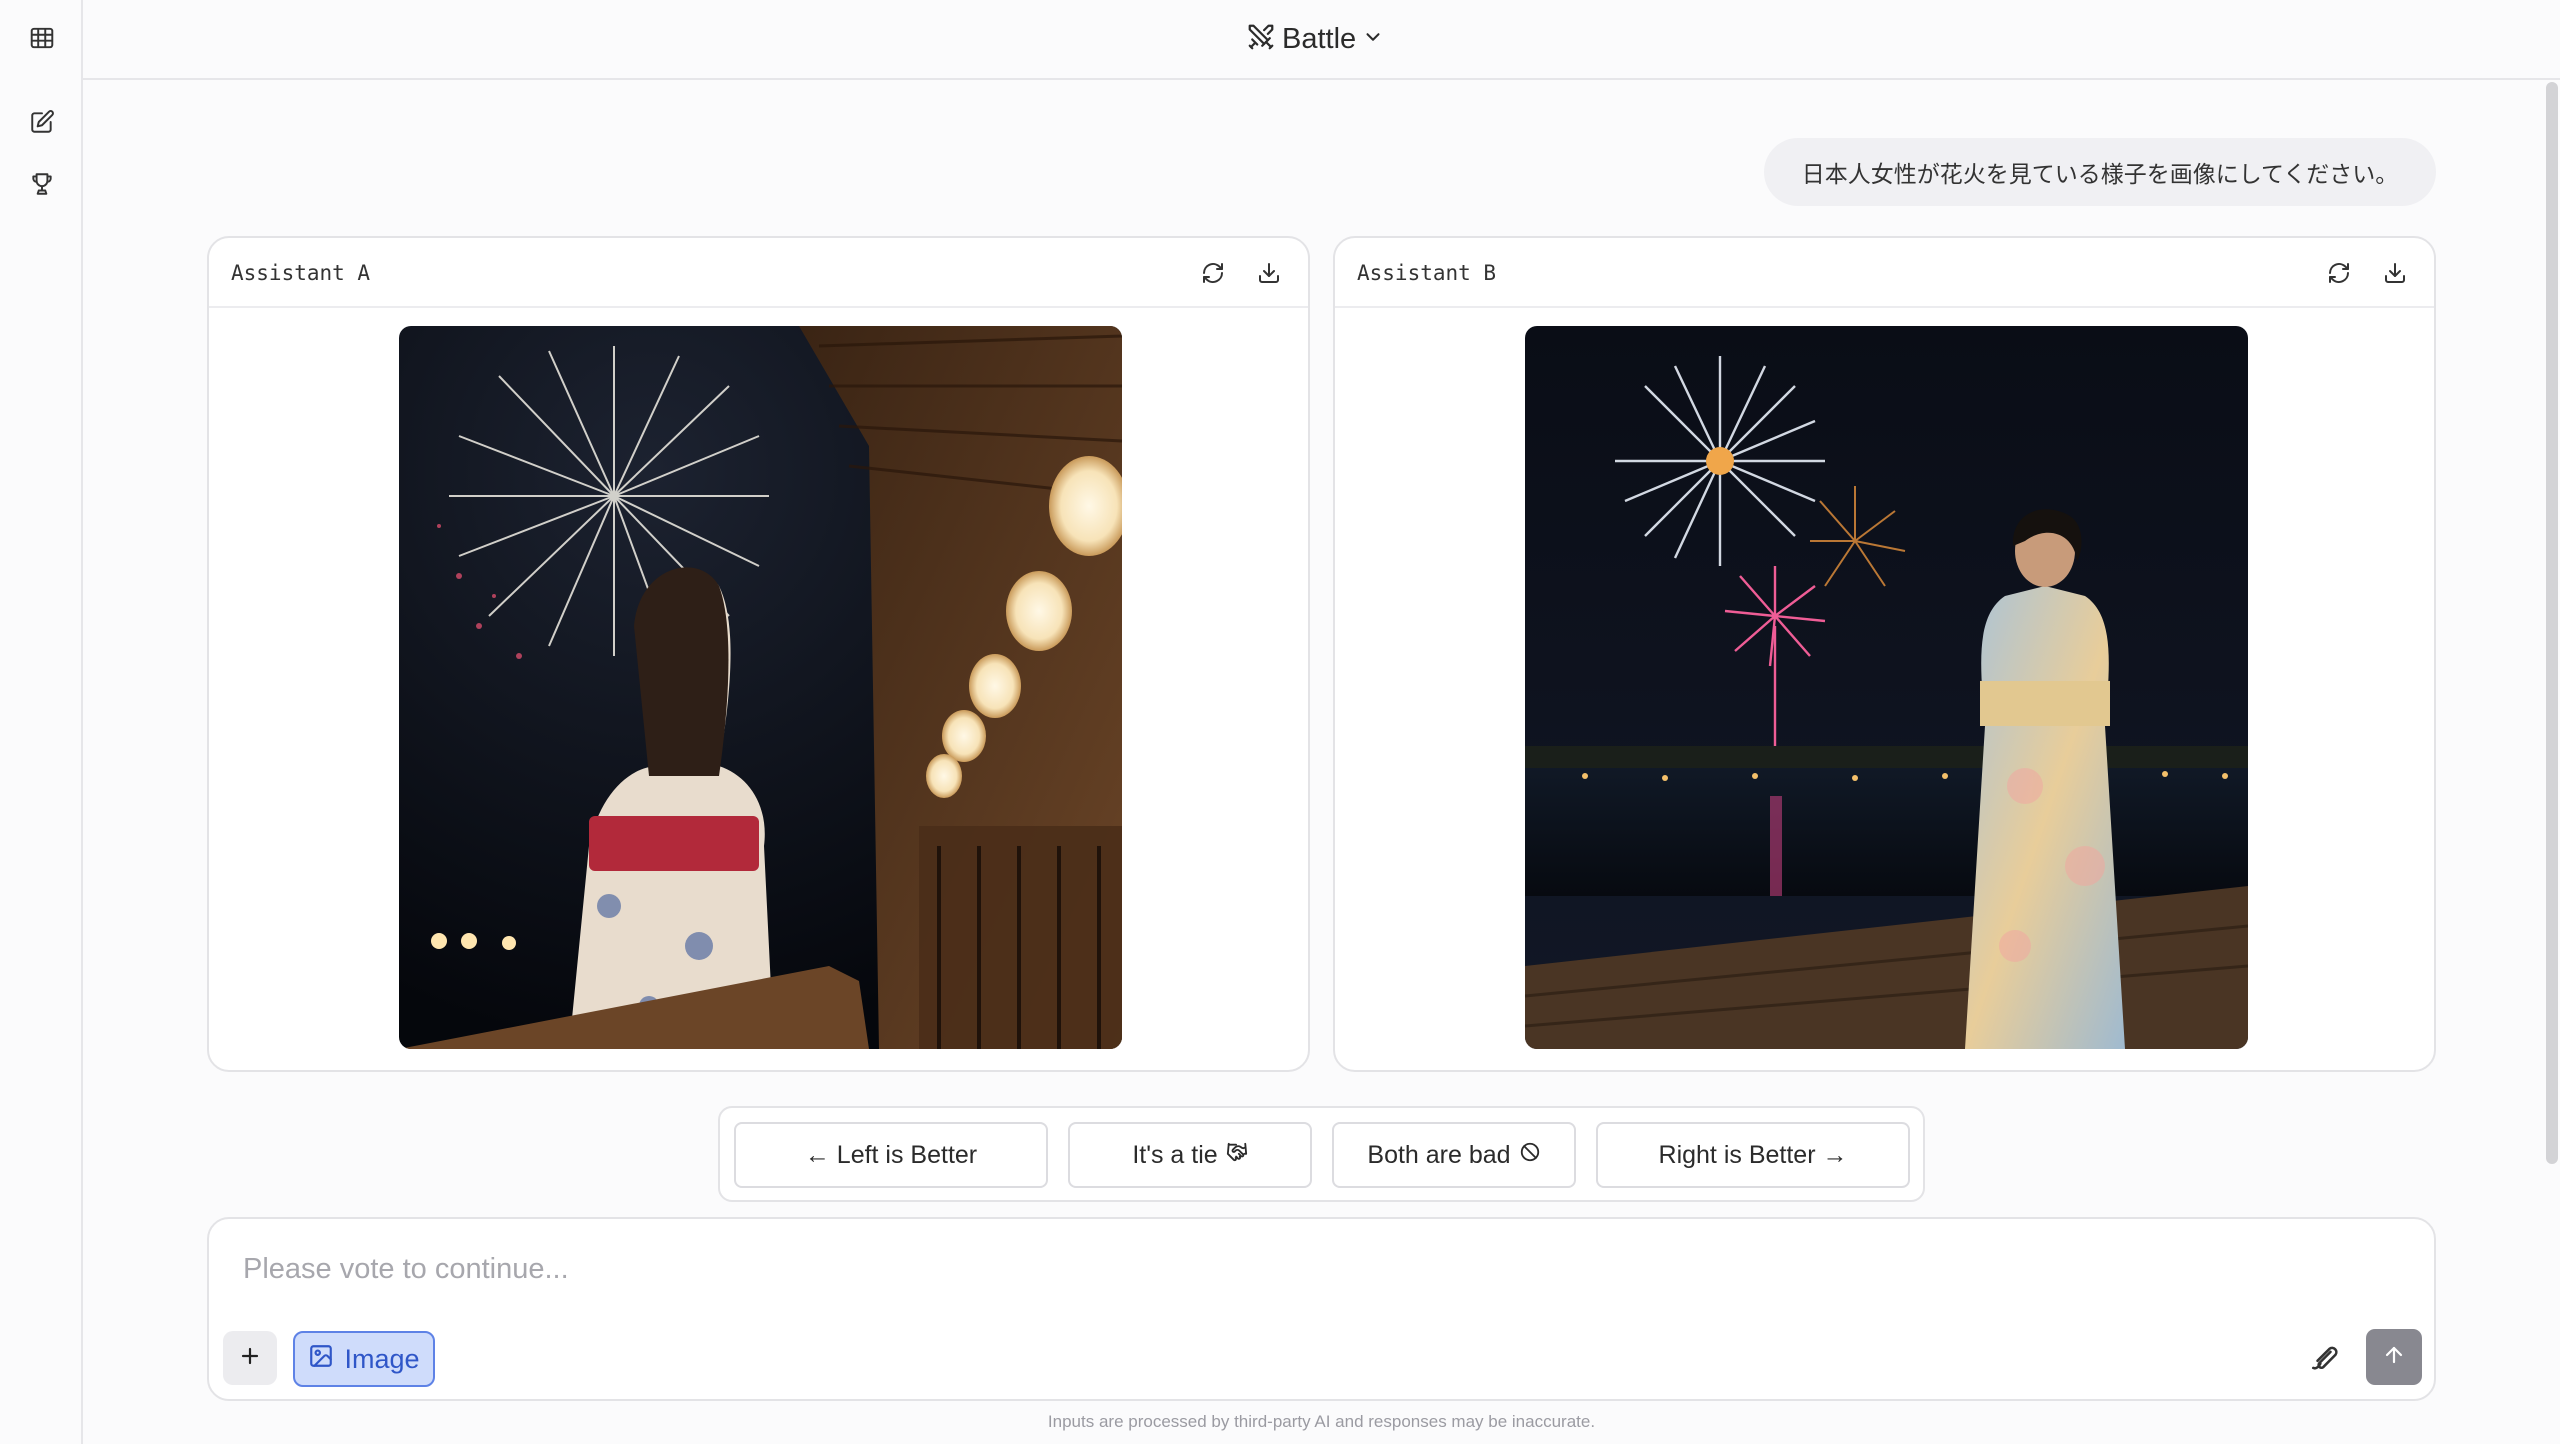 The width and height of the screenshot is (2560, 1444). I want to click on user-prompt-bubble: 日本人女性が花火を見ている様子を画像にしてください。, so click(2100, 172).